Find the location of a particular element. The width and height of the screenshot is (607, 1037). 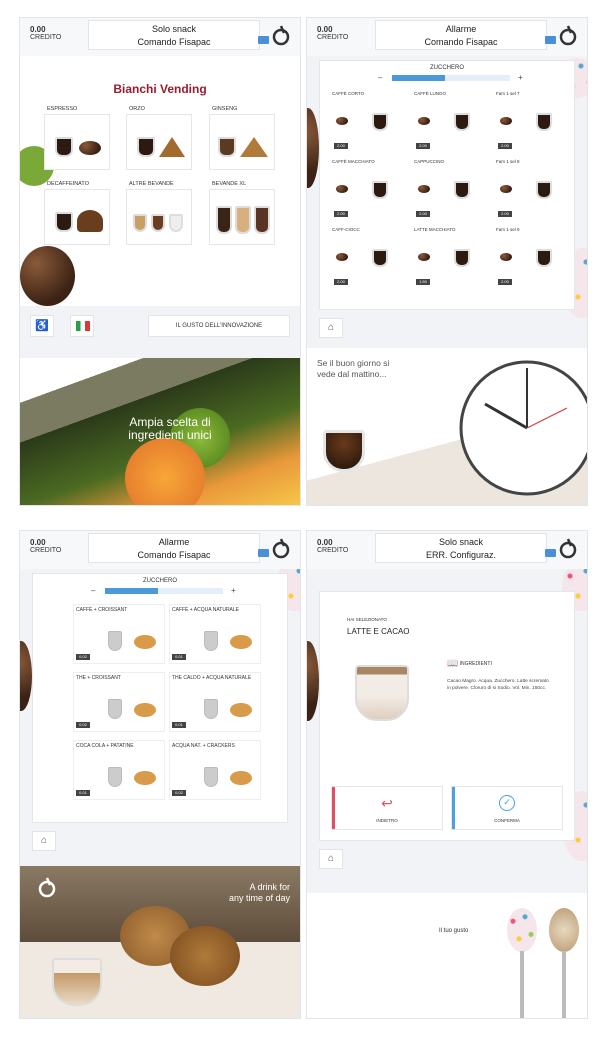

promo-text: A drink for any time of day is located at coordinates (259, 893).